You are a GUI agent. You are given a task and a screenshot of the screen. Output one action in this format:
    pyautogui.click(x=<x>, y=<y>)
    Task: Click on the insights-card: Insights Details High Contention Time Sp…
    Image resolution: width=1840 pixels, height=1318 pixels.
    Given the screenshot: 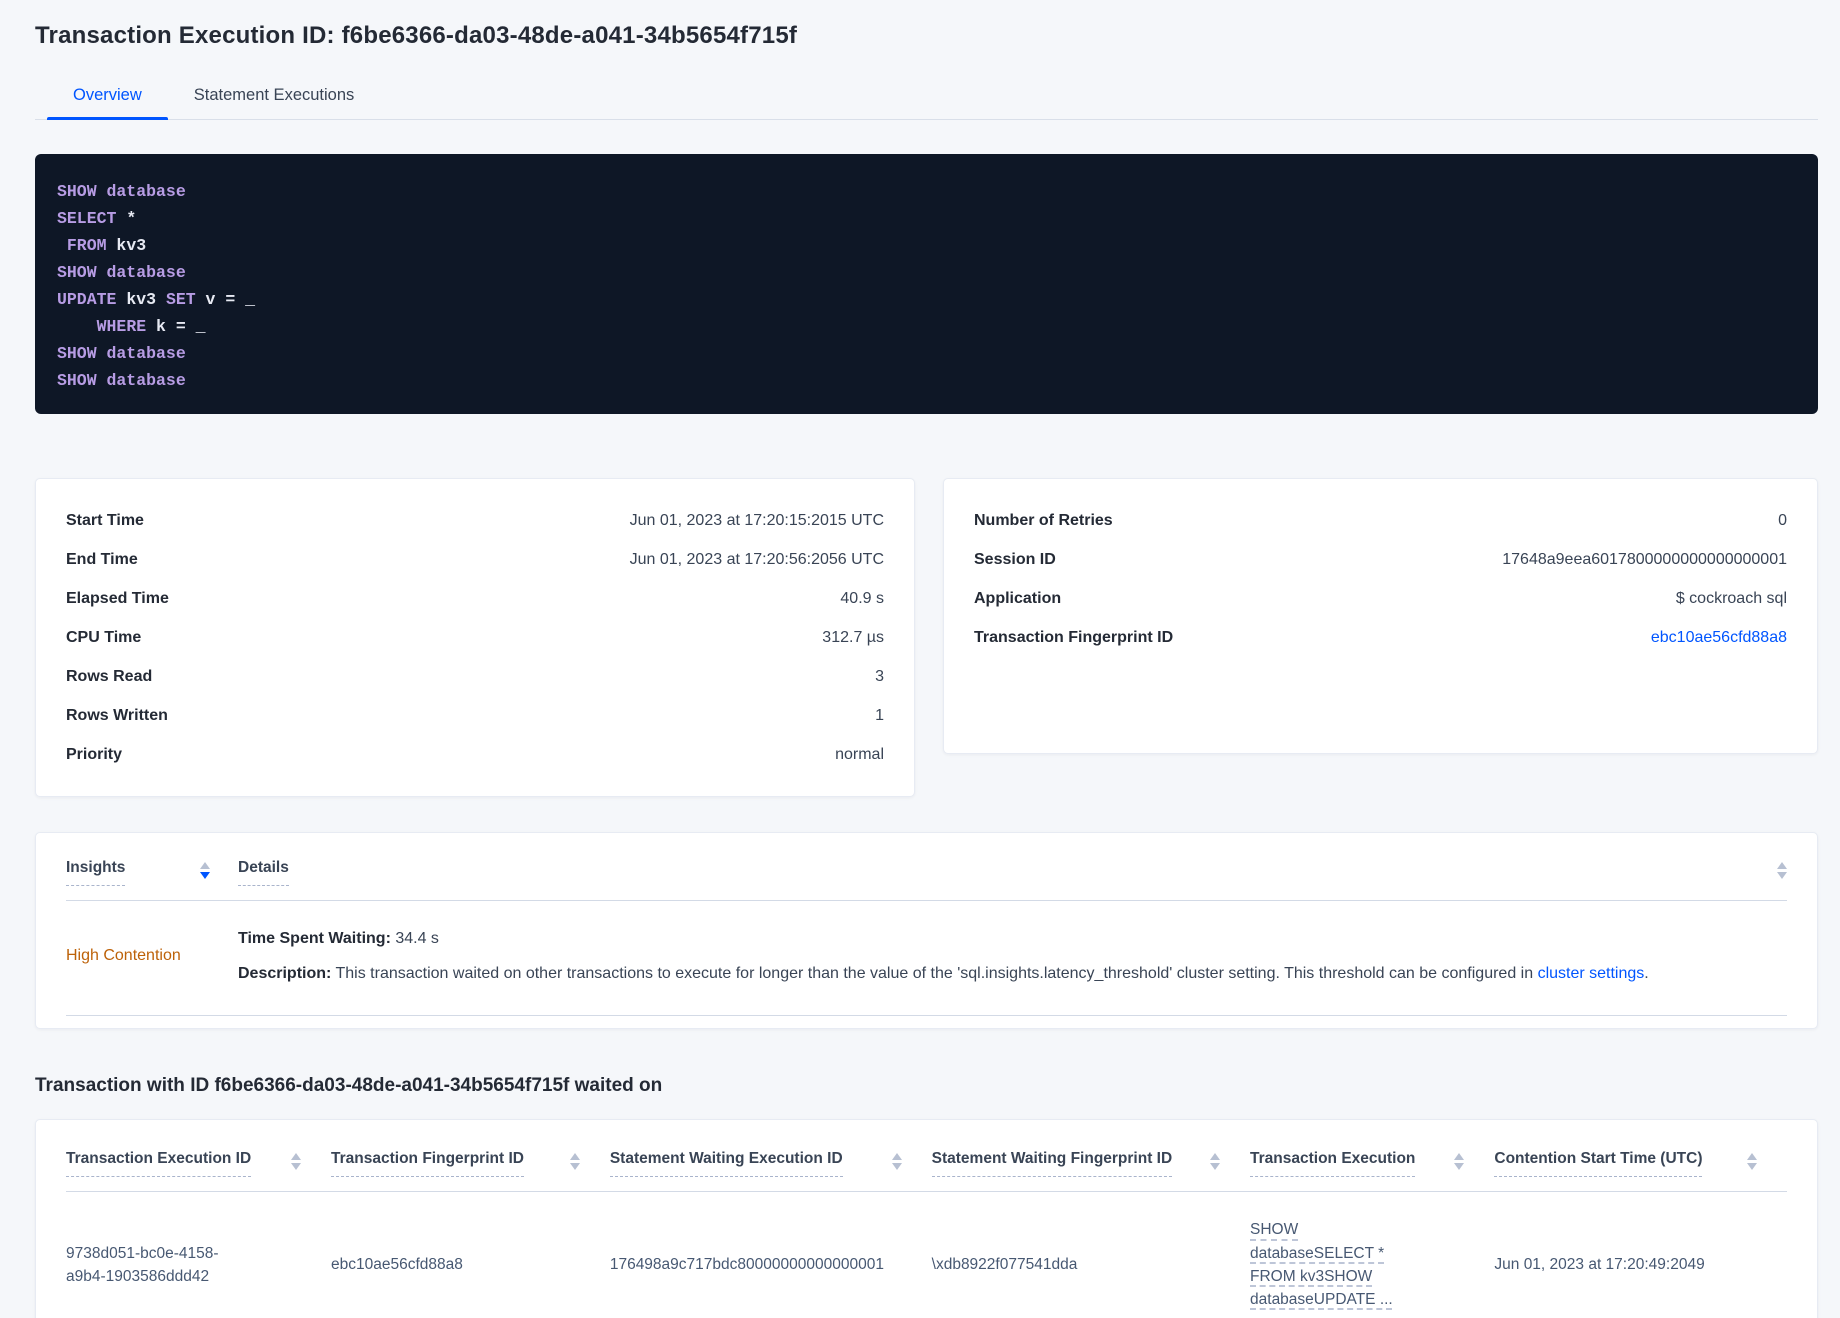 What is the action you would take?
    pyautogui.click(x=926, y=931)
    